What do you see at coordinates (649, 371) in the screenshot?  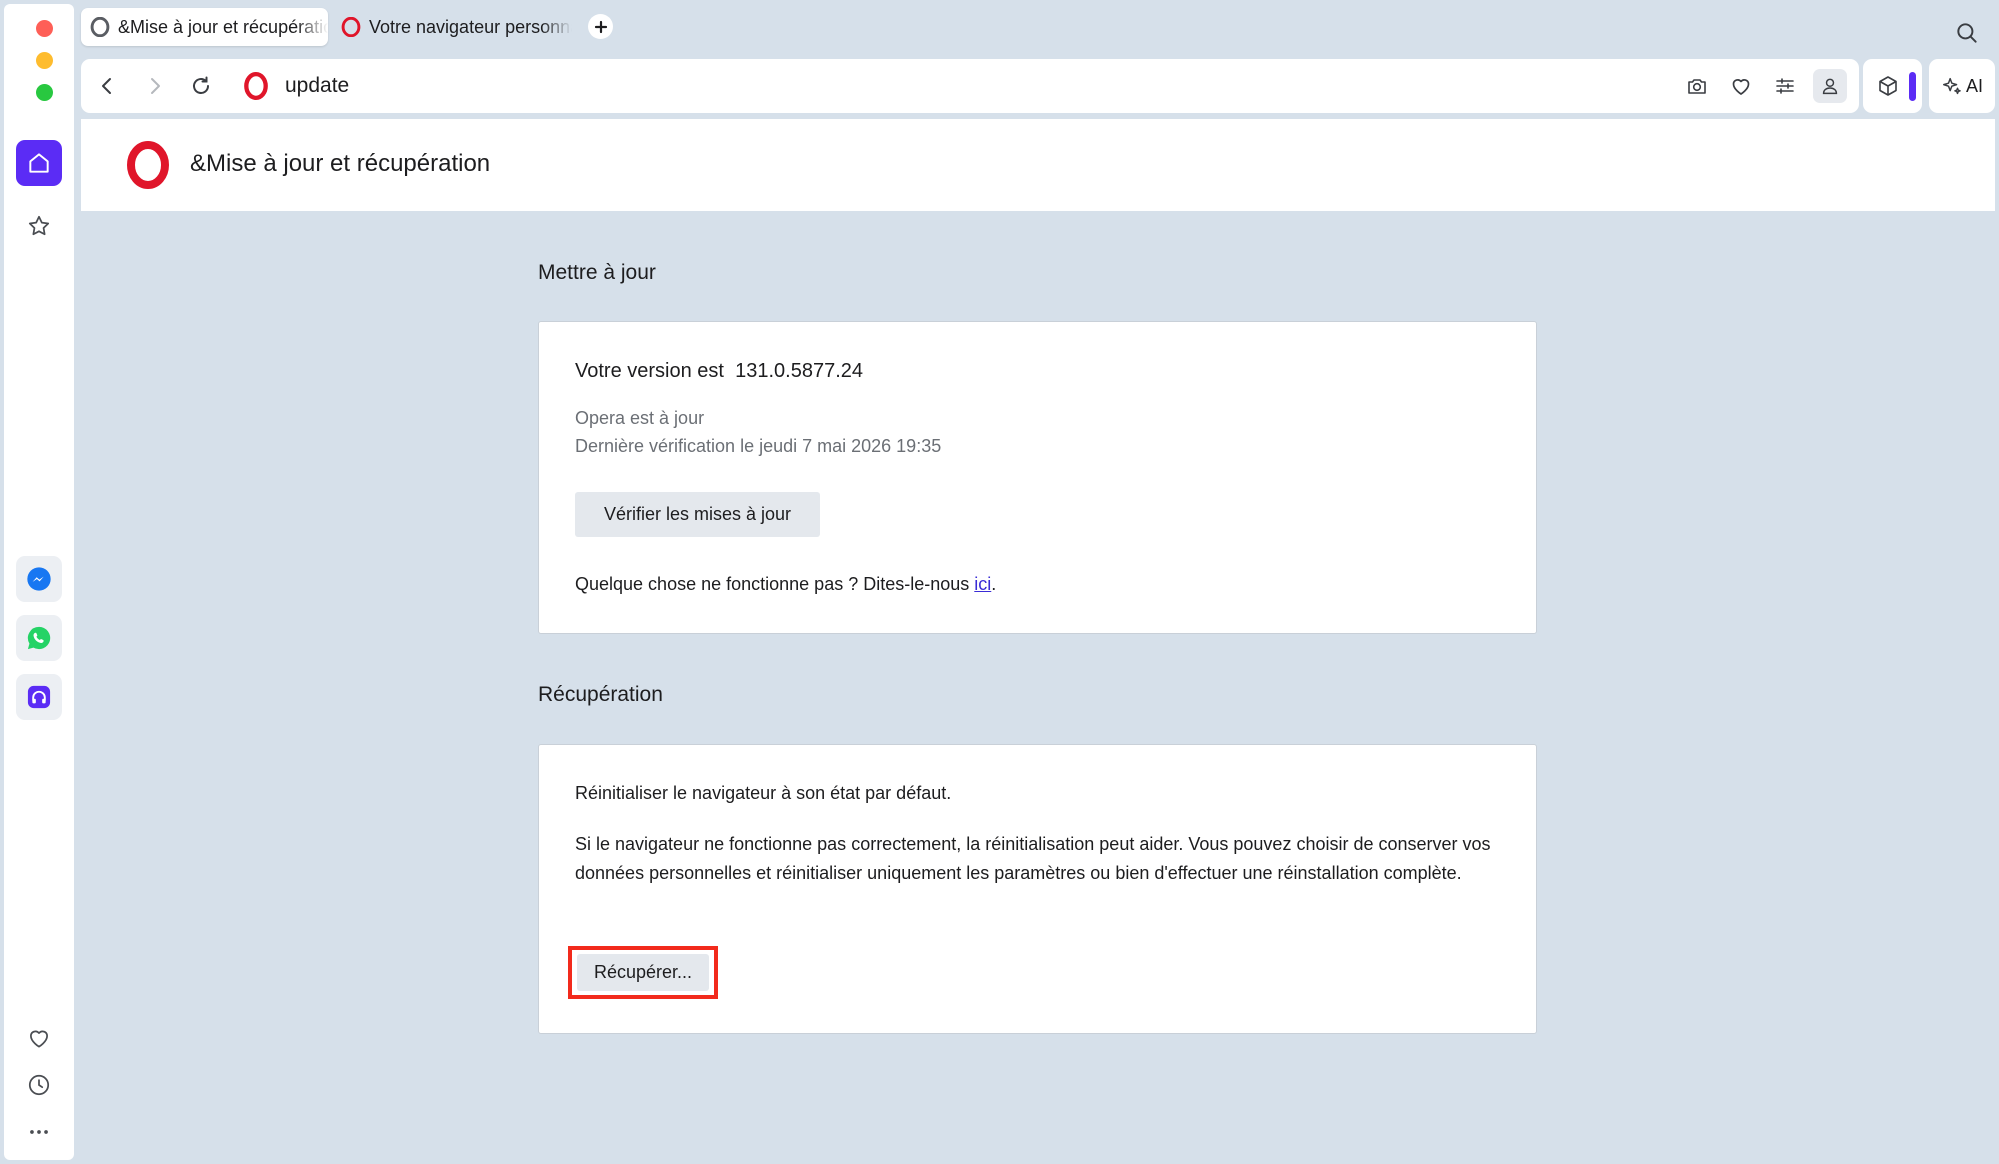 I see `version-label: Votre version est` at bounding box center [649, 371].